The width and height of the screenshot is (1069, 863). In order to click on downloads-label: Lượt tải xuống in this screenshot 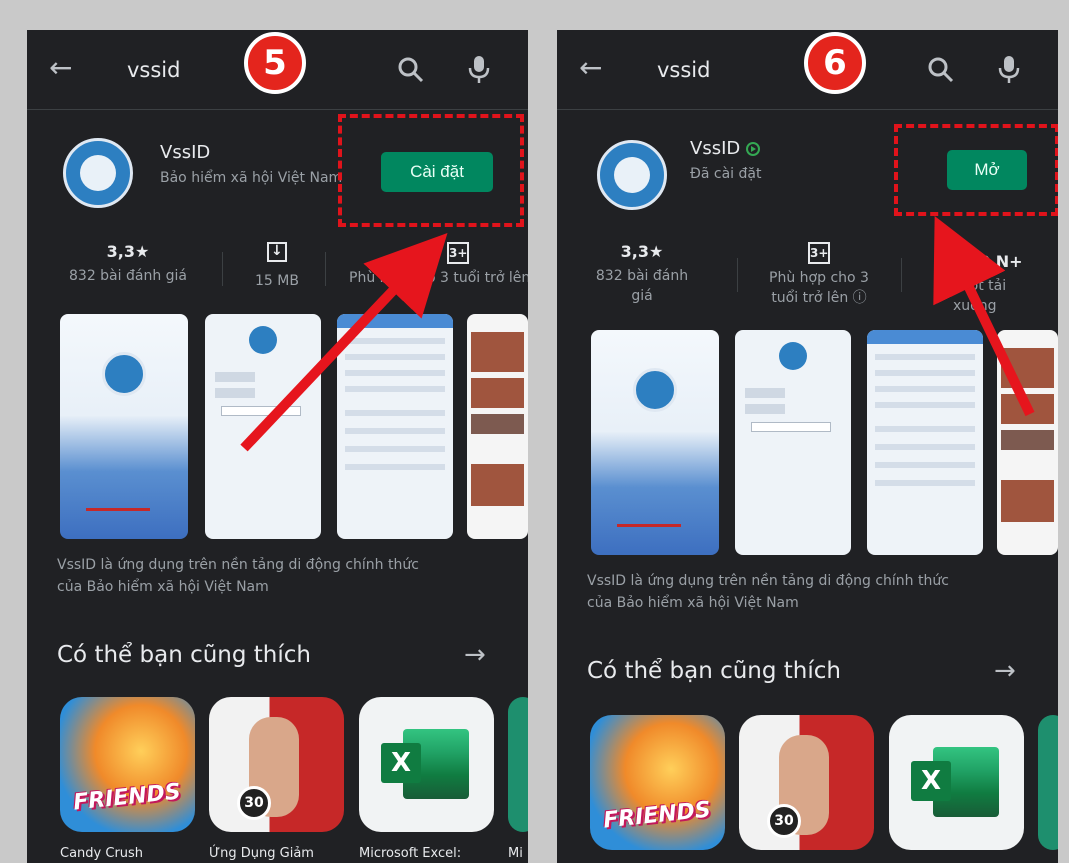, I will do `click(980, 296)`.